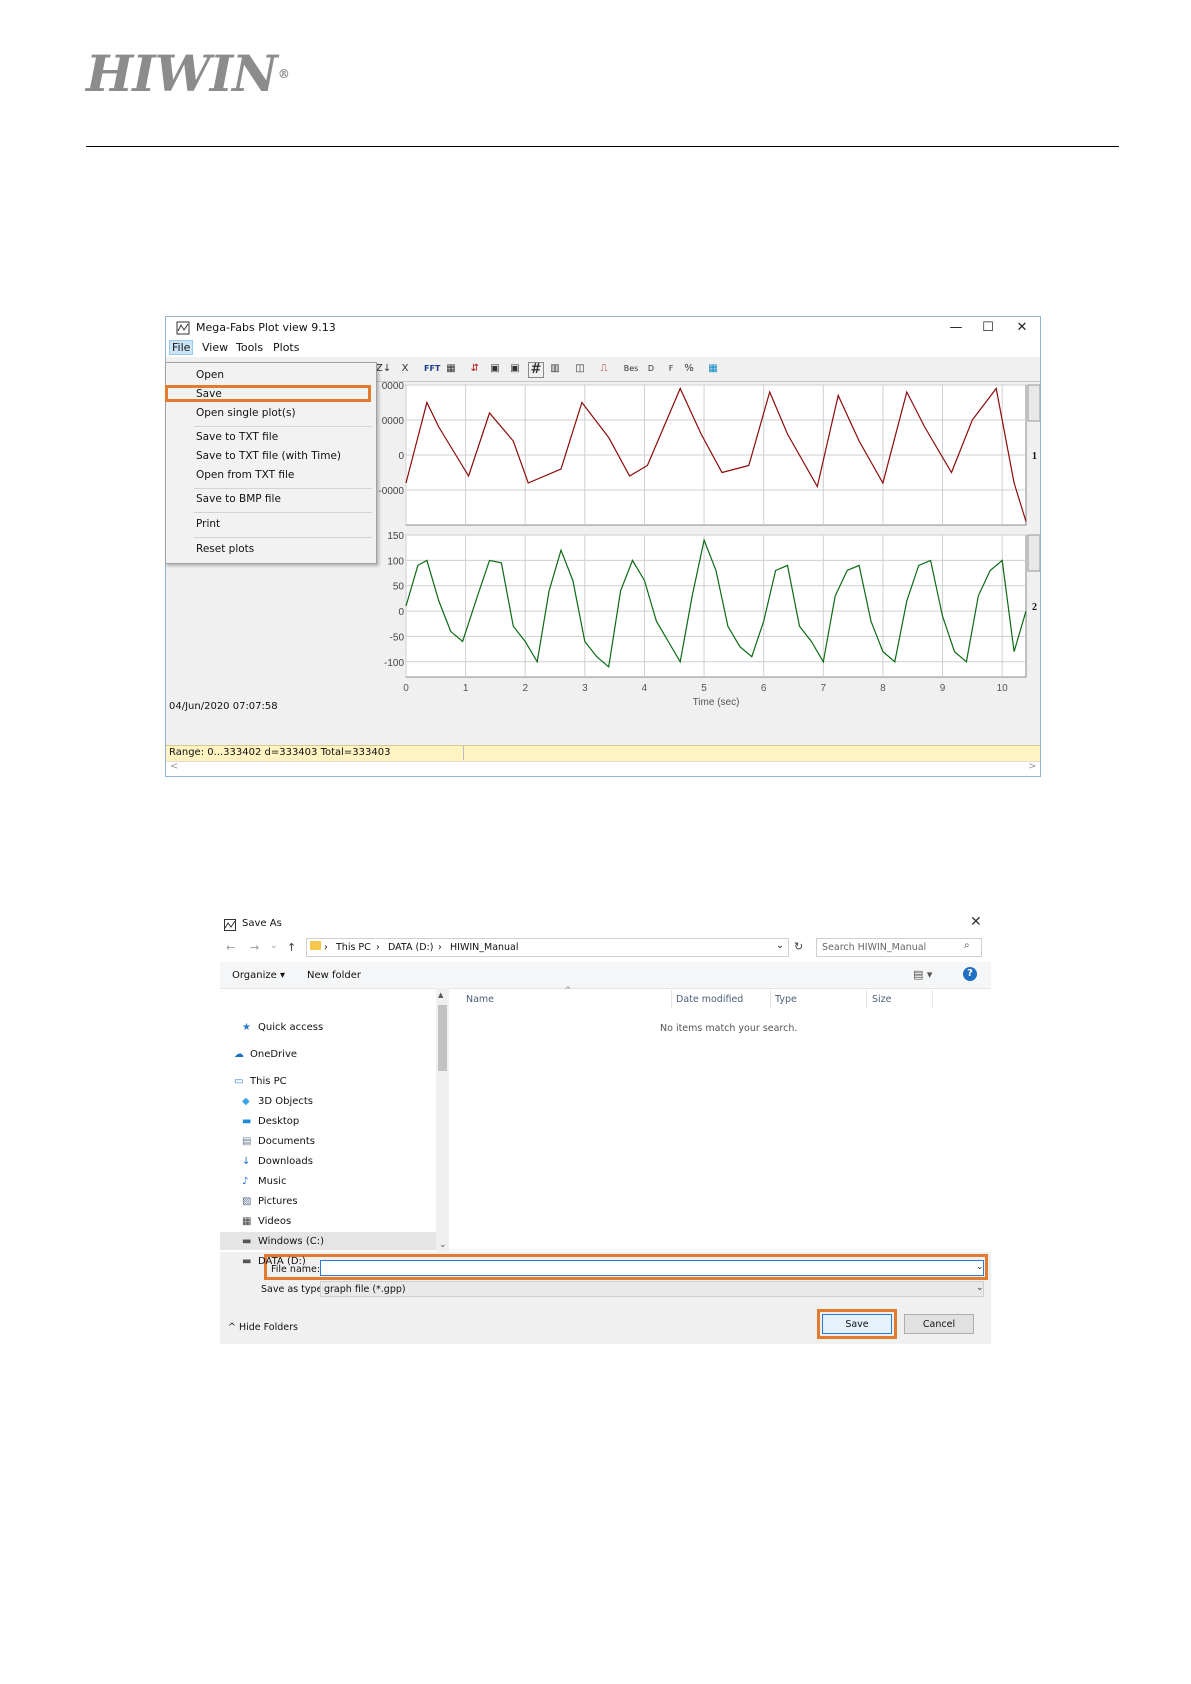  What do you see at coordinates (475, 369) in the screenshot?
I see `plot-tool-2: ⇵` at bounding box center [475, 369].